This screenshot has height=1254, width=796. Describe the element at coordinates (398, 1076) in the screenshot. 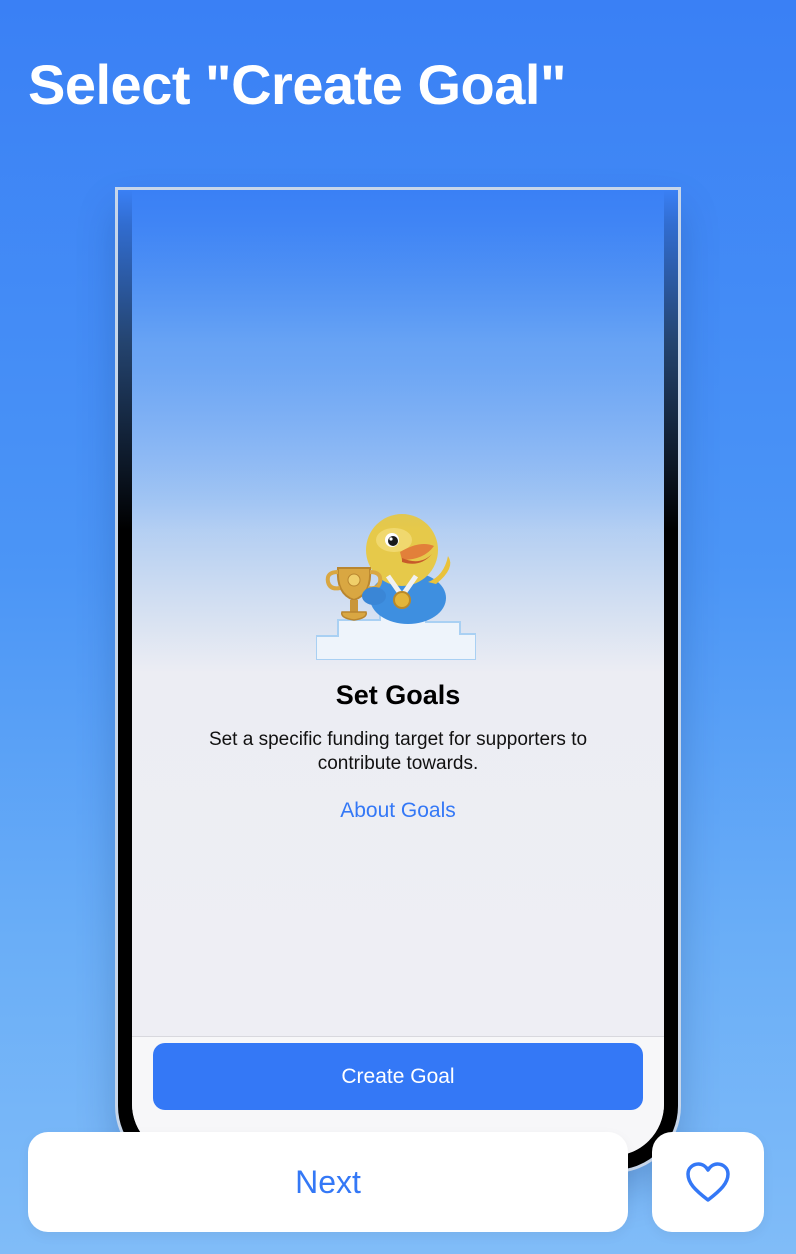

I see `create-goal-button: Create Goal` at that location.